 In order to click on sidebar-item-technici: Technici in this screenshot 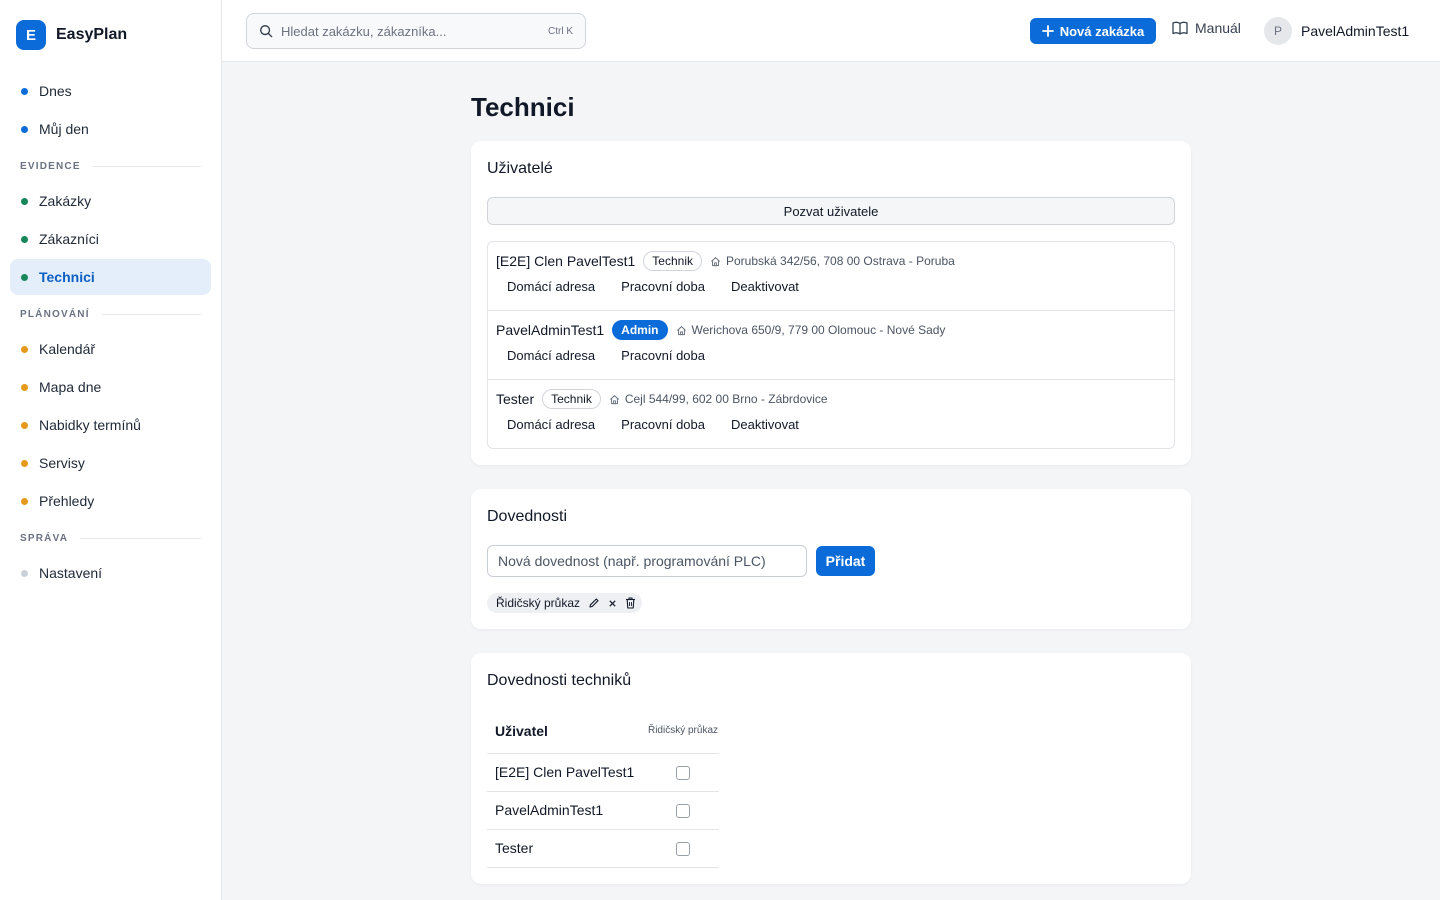, I will do `click(110, 277)`.